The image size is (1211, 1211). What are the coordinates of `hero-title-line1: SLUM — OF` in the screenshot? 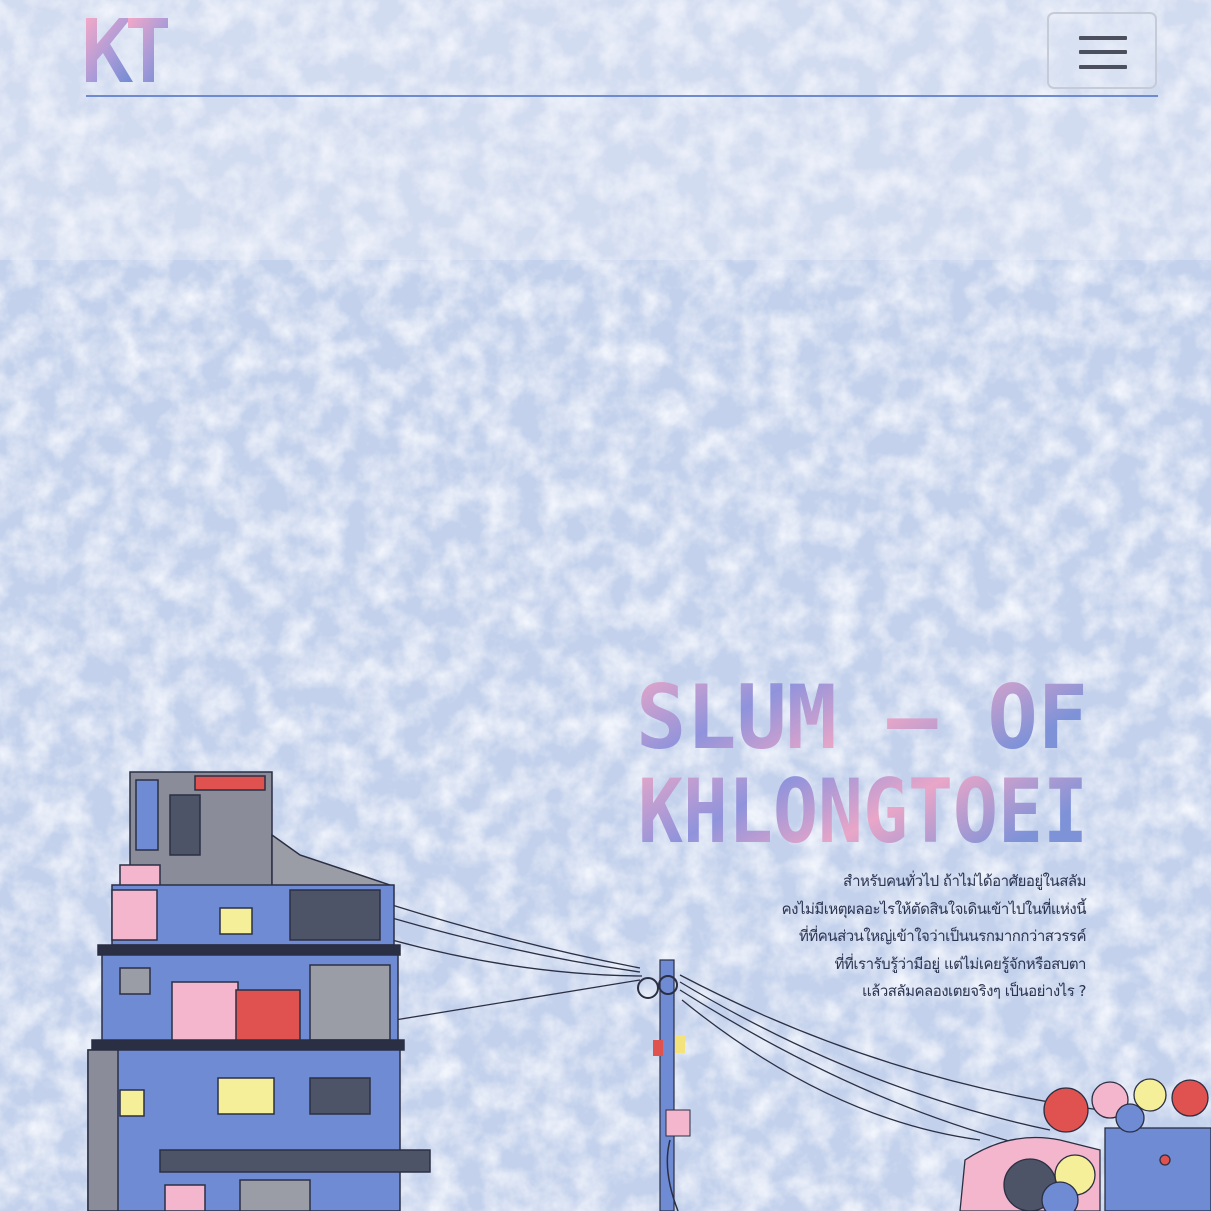 It's located at (862, 722).